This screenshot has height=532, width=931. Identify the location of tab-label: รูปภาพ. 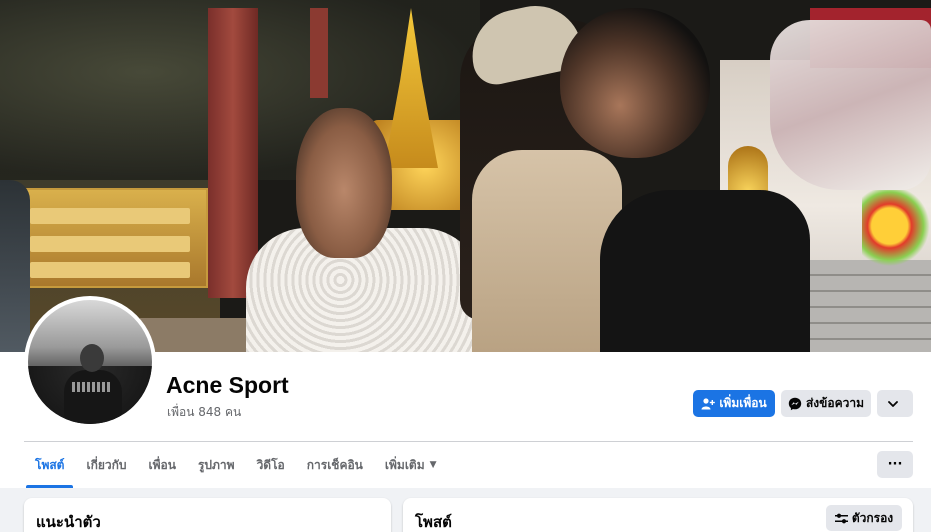
(216, 464).